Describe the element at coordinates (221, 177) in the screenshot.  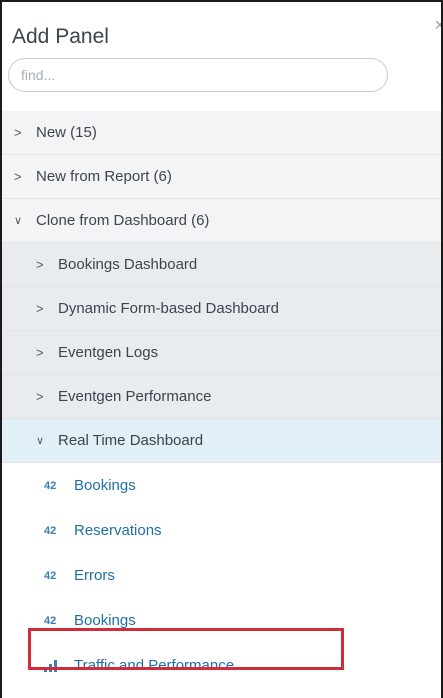
I see `tree-item-new-from-report: > New from Report (6)` at that location.